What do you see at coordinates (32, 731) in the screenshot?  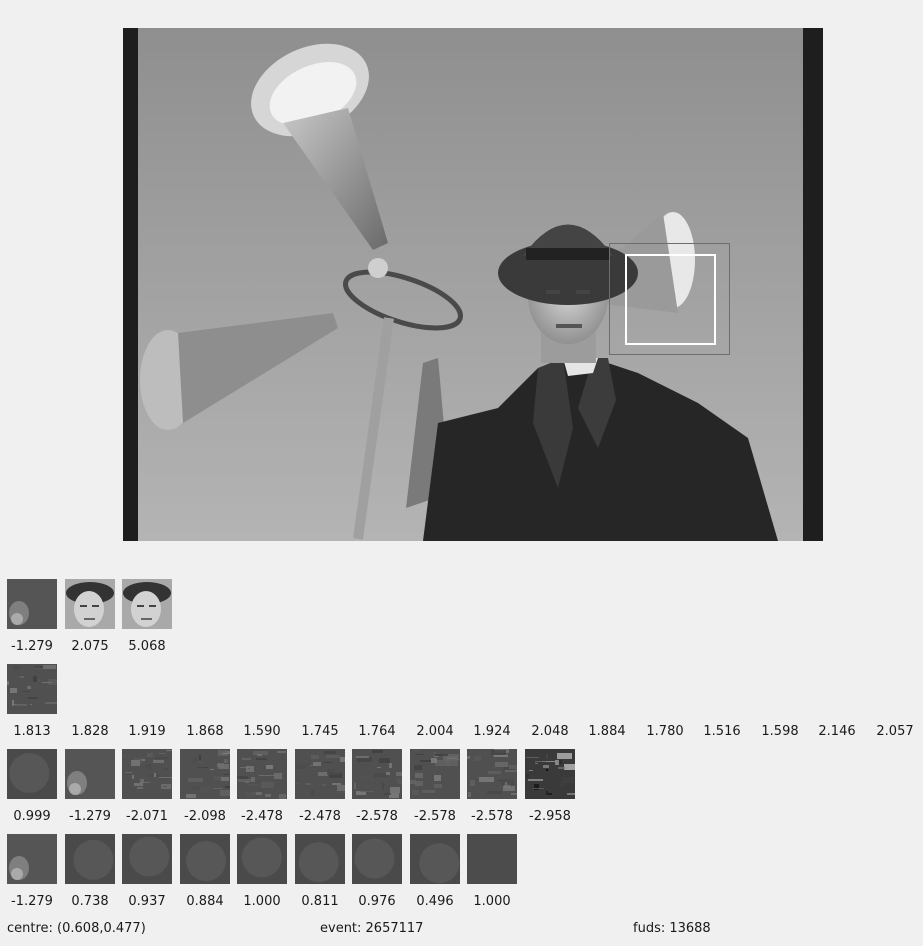 I see `thumbnail-value-label: 1.813` at bounding box center [32, 731].